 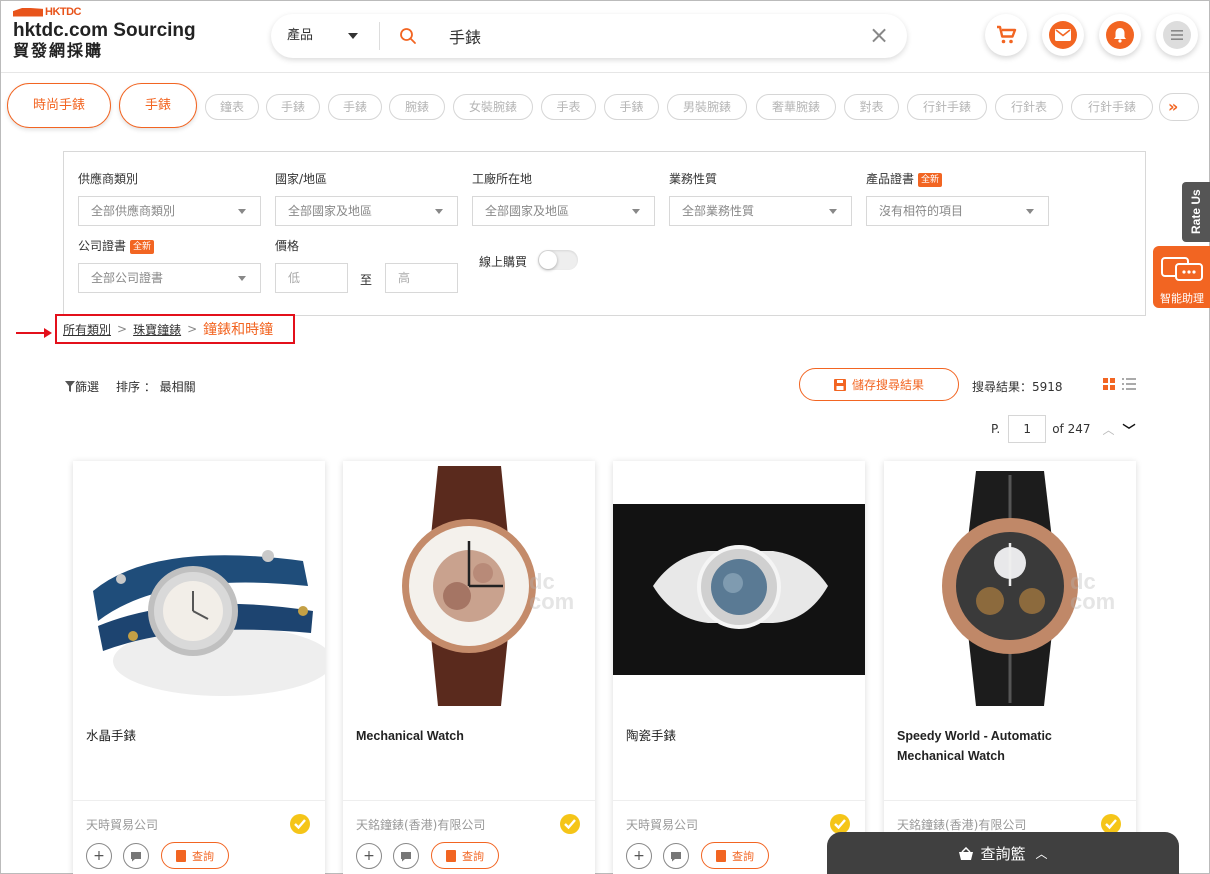 I want to click on smart-assistant-button: 智能助理, so click(x=1181, y=277).